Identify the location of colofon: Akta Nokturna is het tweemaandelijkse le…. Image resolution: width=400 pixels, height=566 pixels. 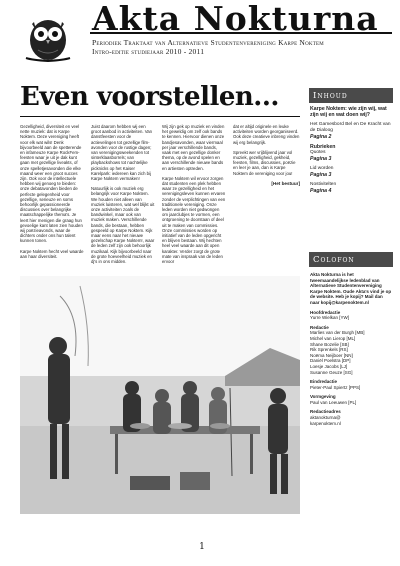
(351, 351).